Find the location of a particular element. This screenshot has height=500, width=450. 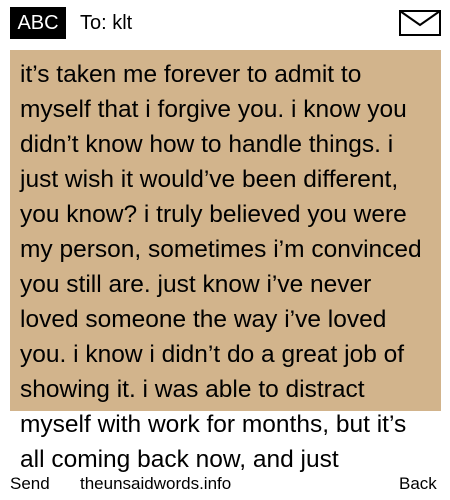

back-button: Back is located at coordinates (418, 484).